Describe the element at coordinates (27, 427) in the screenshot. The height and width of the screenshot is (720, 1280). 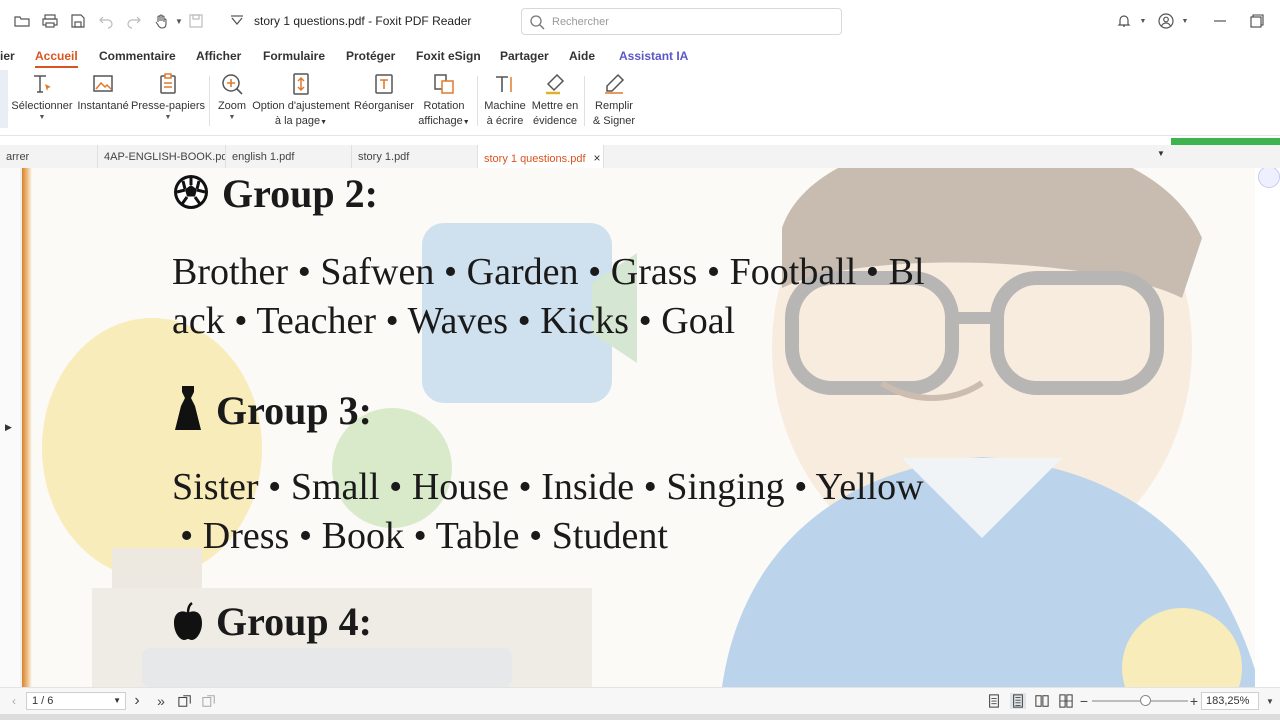
I see `page-border-decoration` at that location.